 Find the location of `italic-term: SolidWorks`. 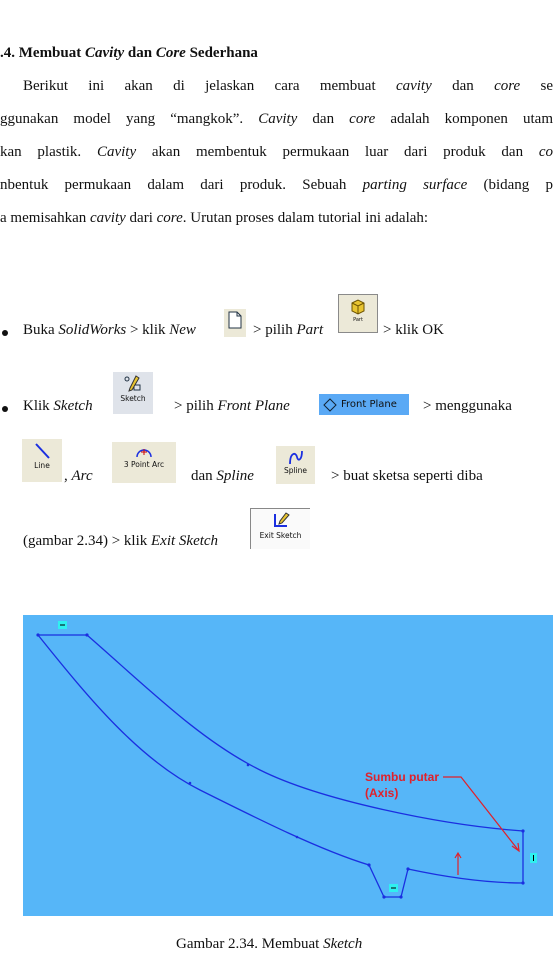

italic-term: SolidWorks is located at coordinates (92, 330).